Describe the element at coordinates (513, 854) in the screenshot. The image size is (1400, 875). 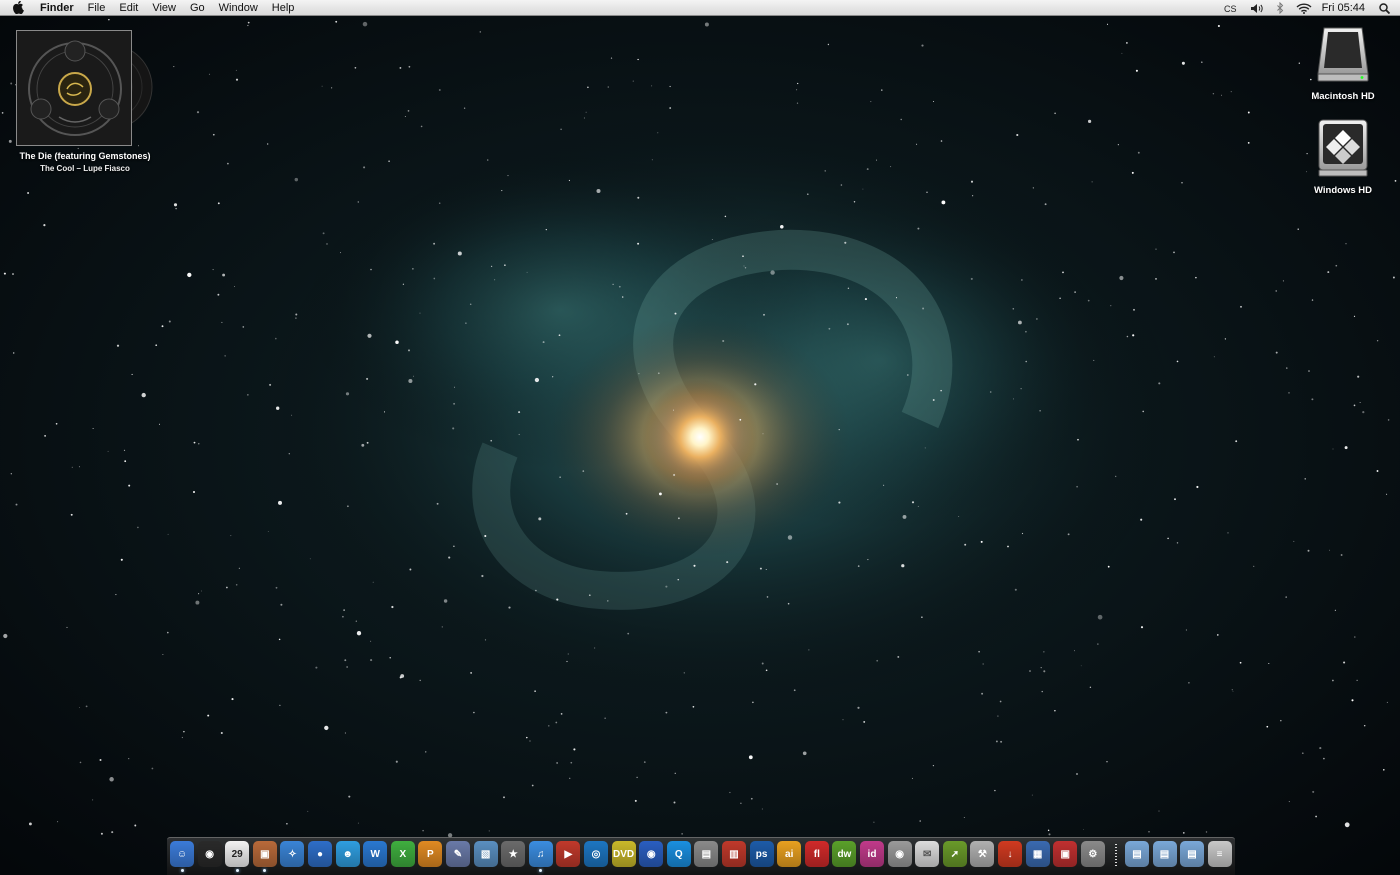
I see `imovie-icon: ★` at that location.